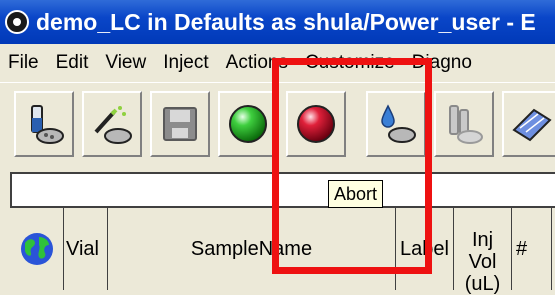 The height and width of the screenshot is (295, 555). I want to click on vials-icon, so click(466, 124).